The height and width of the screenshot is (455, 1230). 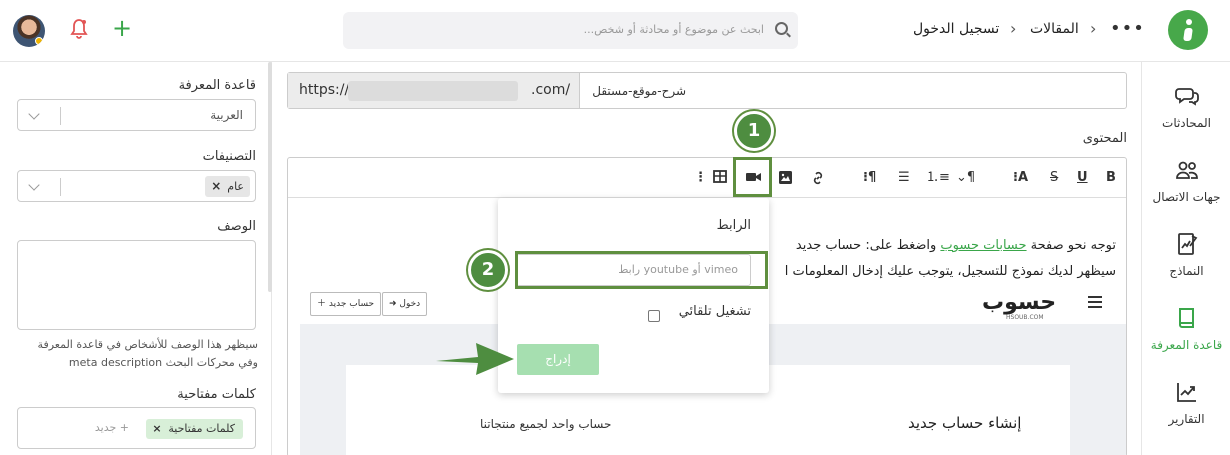 I want to click on step-1-marker: 1, so click(x=754, y=131).